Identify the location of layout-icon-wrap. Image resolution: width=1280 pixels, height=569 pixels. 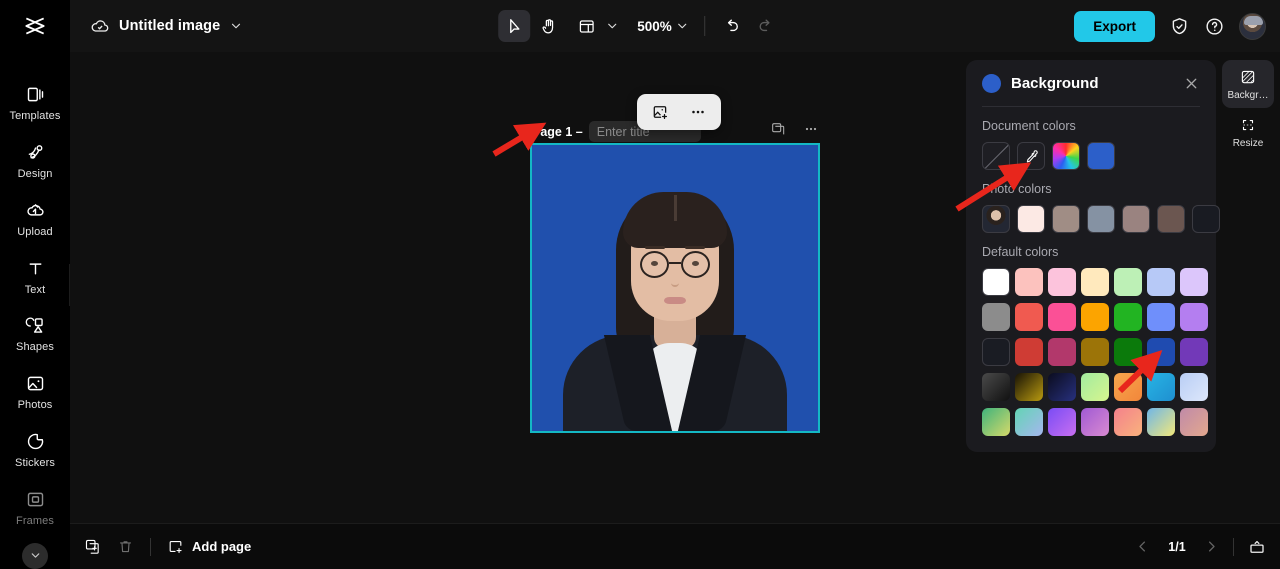
(586, 26).